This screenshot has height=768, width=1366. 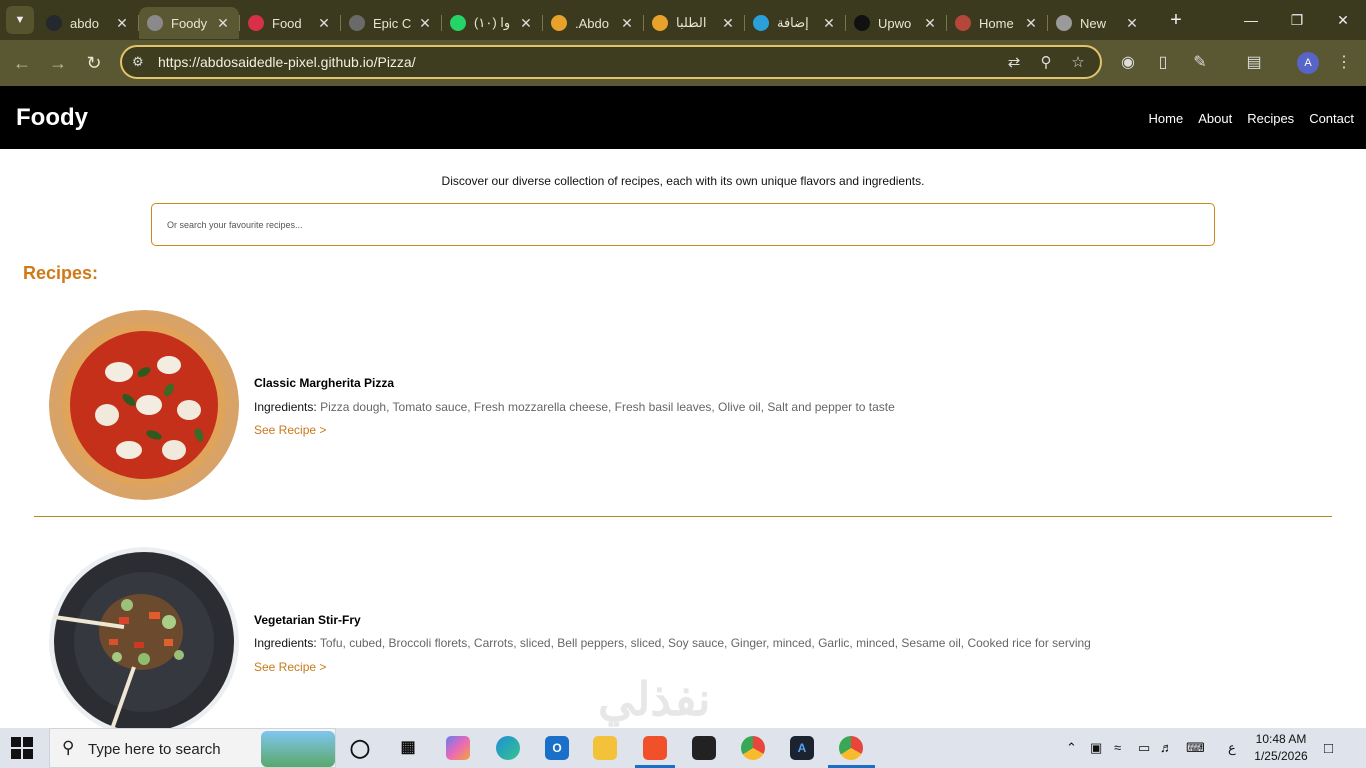 I want to click on chrome-icon, so click(x=753, y=748).